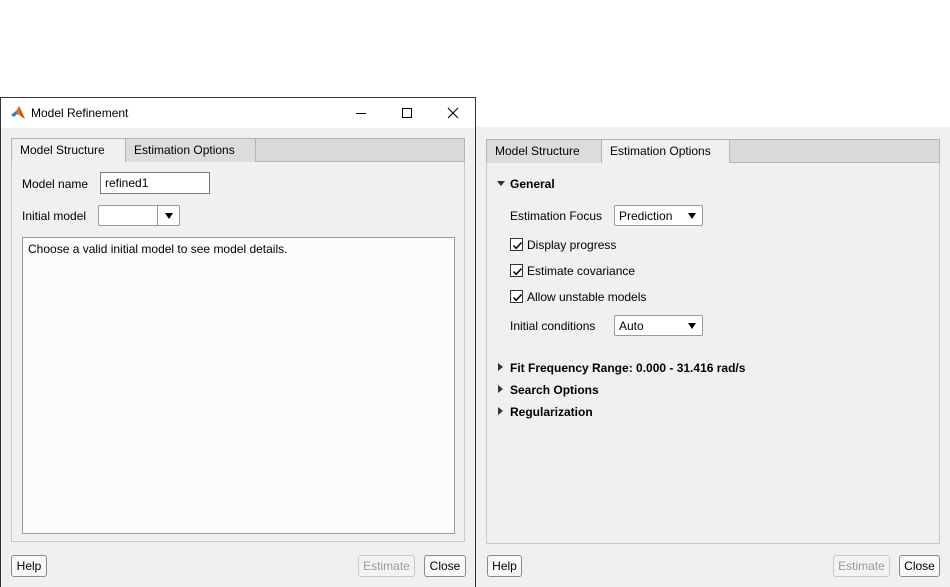 Image resolution: width=950 pixels, height=587 pixels. Describe the element at coordinates (80, 113) in the screenshot. I see `window-title: Model Refinement` at that location.